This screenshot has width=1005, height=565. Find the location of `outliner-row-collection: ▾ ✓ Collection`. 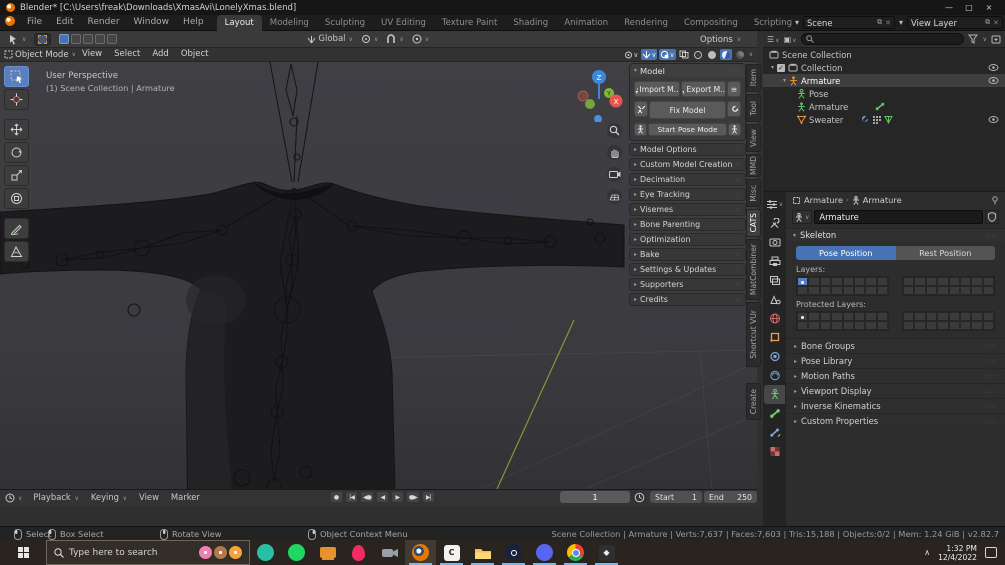

outliner-row-collection: ▾ ✓ Collection is located at coordinates (884, 67).